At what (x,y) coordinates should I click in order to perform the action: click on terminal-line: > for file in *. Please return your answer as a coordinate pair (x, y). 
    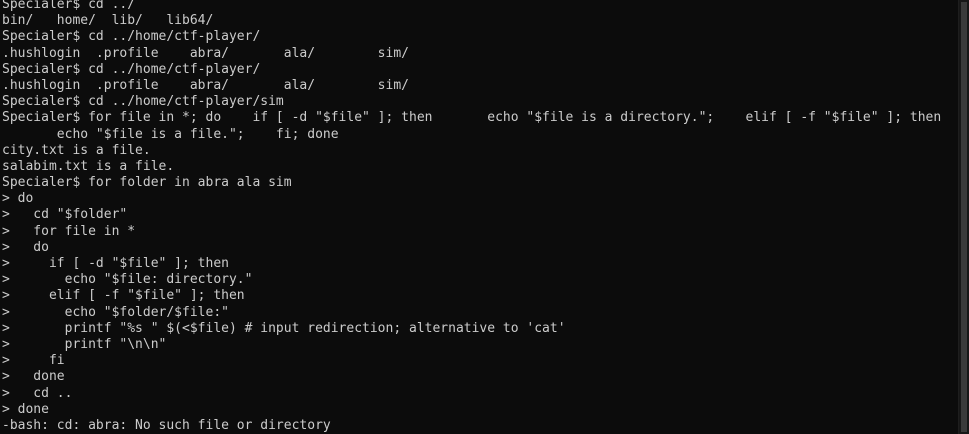
    Looking at the image, I should click on (69, 231).